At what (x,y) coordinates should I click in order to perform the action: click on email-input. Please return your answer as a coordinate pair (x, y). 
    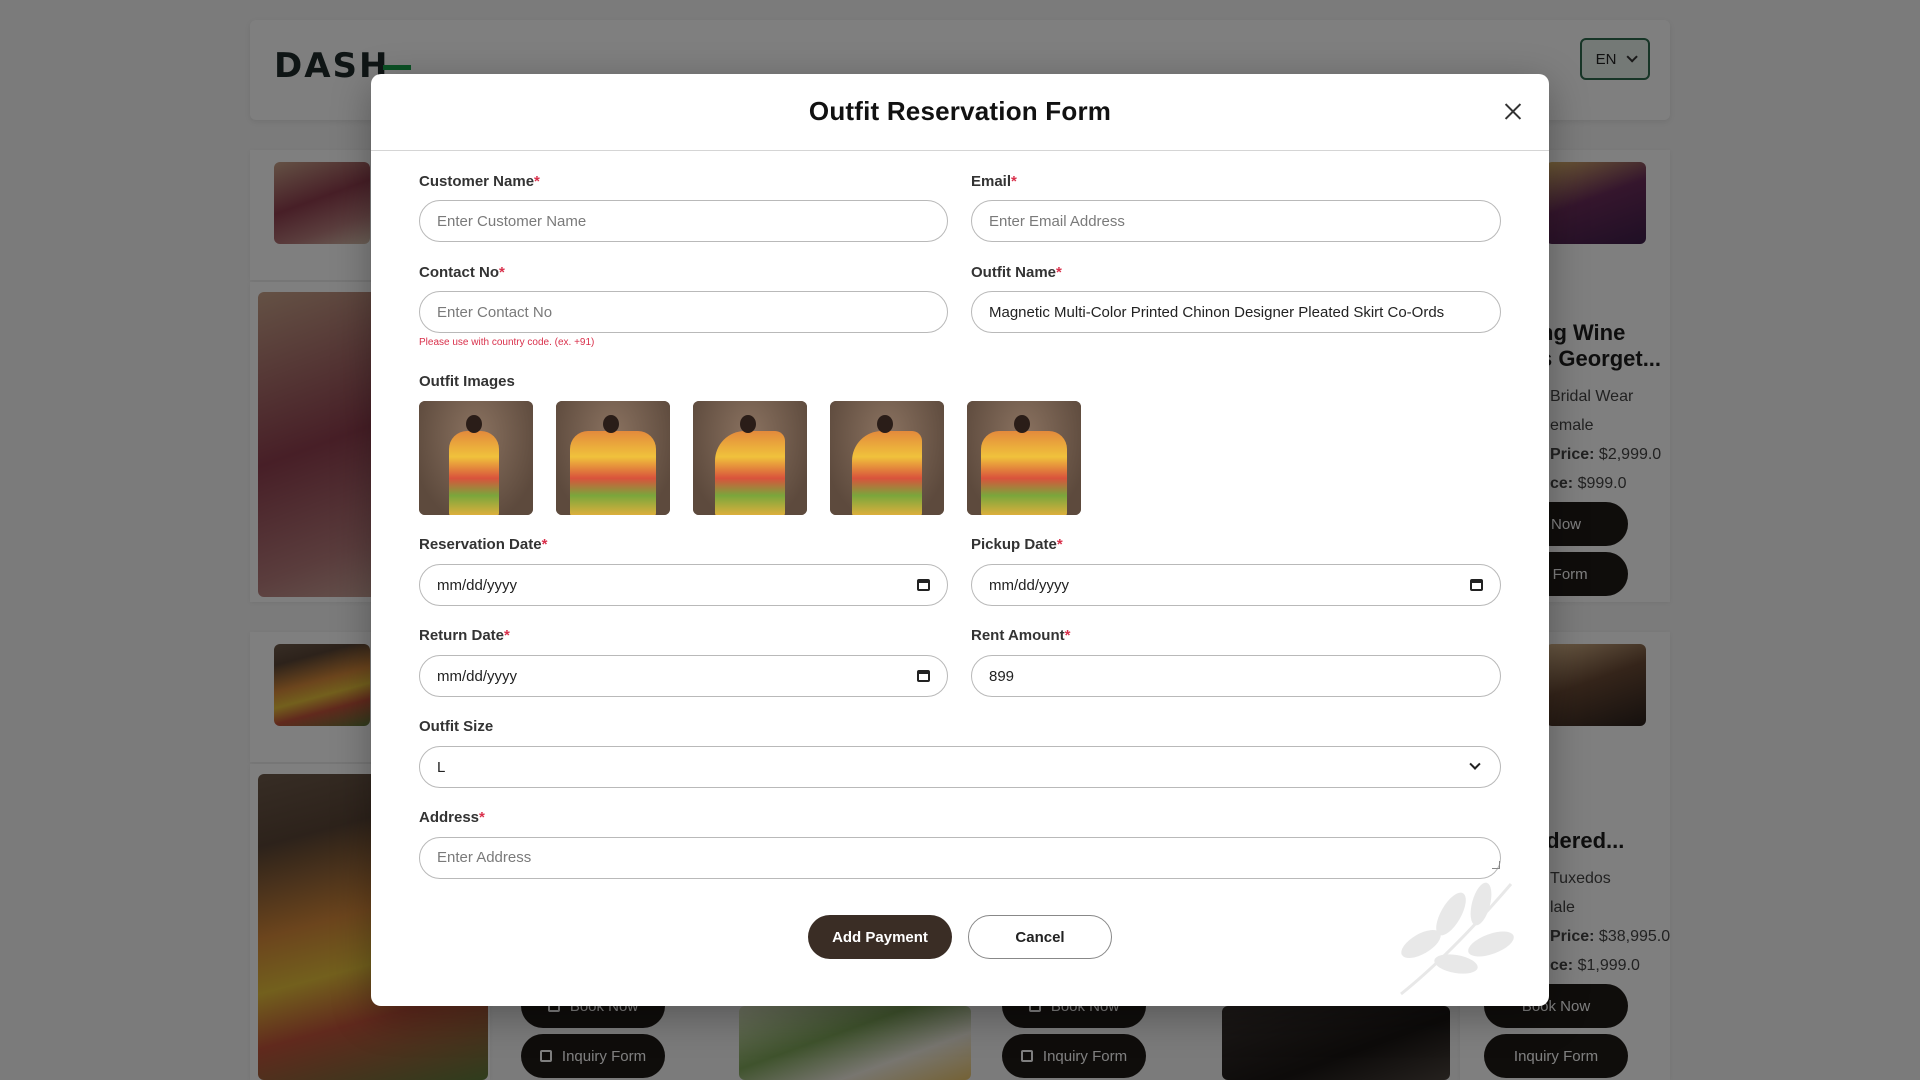
    Looking at the image, I should click on (1236, 221).